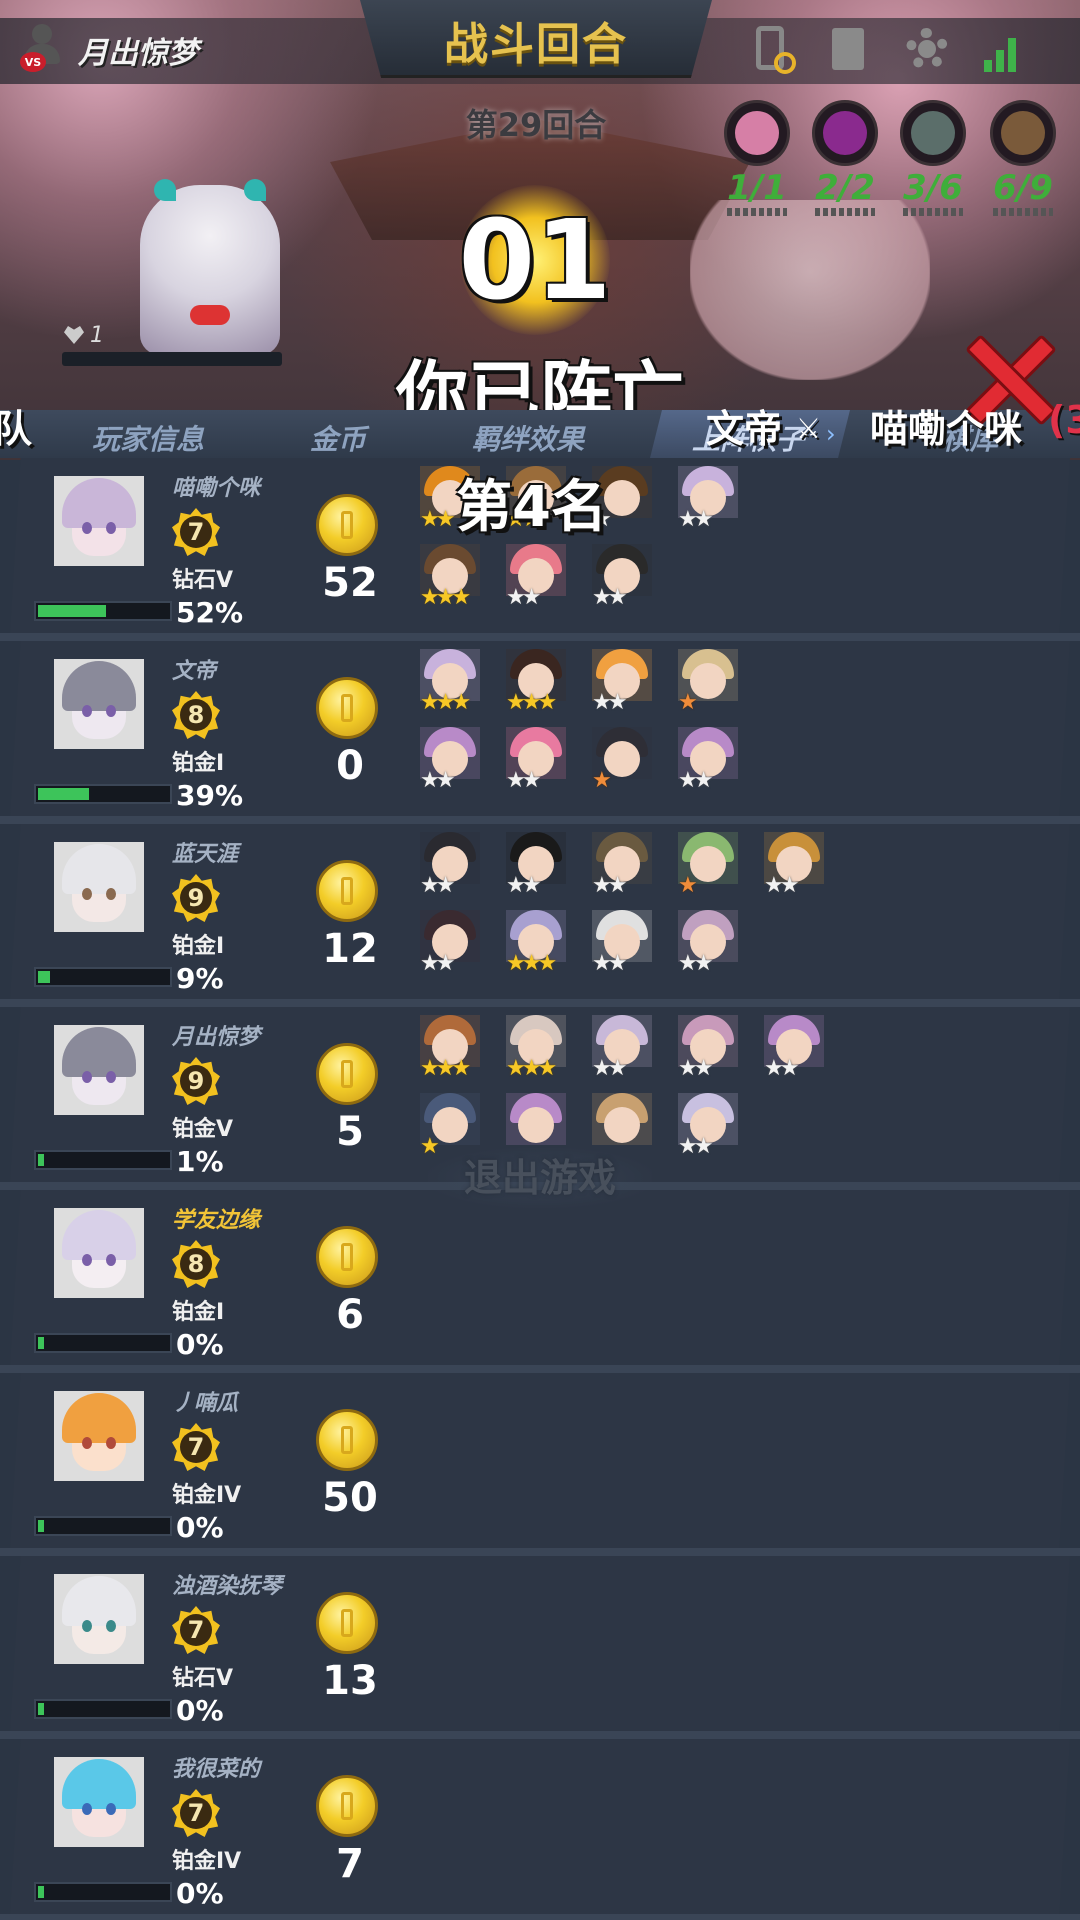 Image resolution: width=1080 pixels, height=1920 pixels. I want to click on coin-count: 50, so click(350, 1498).